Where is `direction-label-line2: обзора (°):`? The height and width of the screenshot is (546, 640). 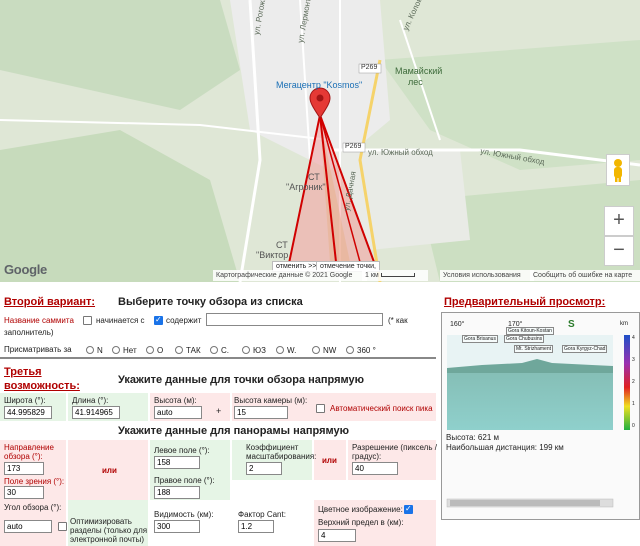
direction-label-line2: обзора (°): is located at coordinates (23, 456).